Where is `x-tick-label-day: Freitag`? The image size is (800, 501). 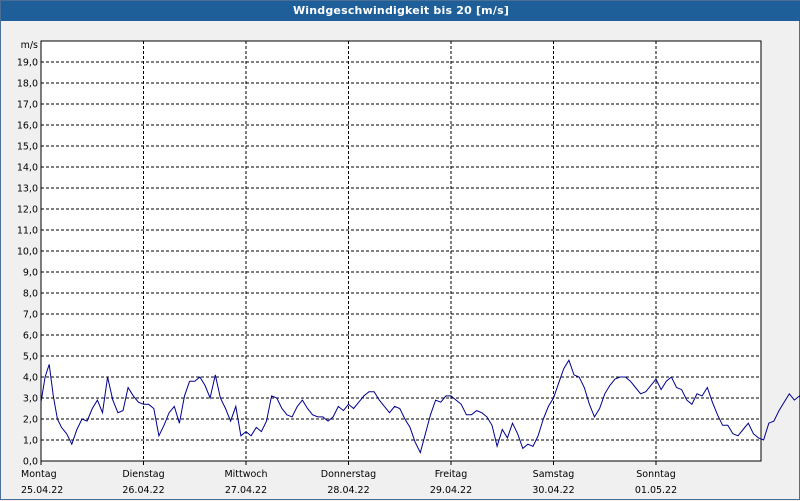
x-tick-label-day: Freitag is located at coordinates (451, 474).